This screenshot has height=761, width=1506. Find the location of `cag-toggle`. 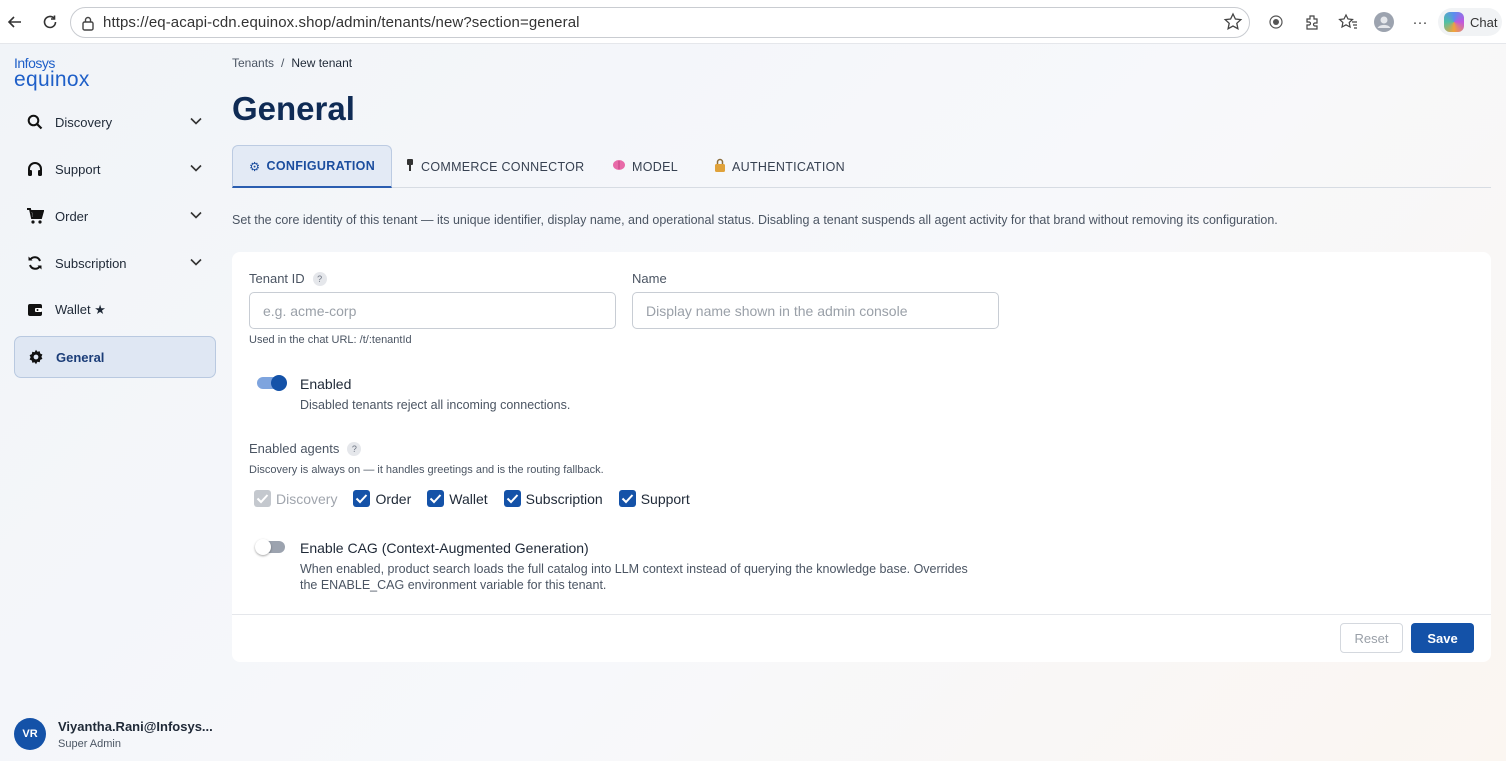

cag-toggle is located at coordinates (270, 547).